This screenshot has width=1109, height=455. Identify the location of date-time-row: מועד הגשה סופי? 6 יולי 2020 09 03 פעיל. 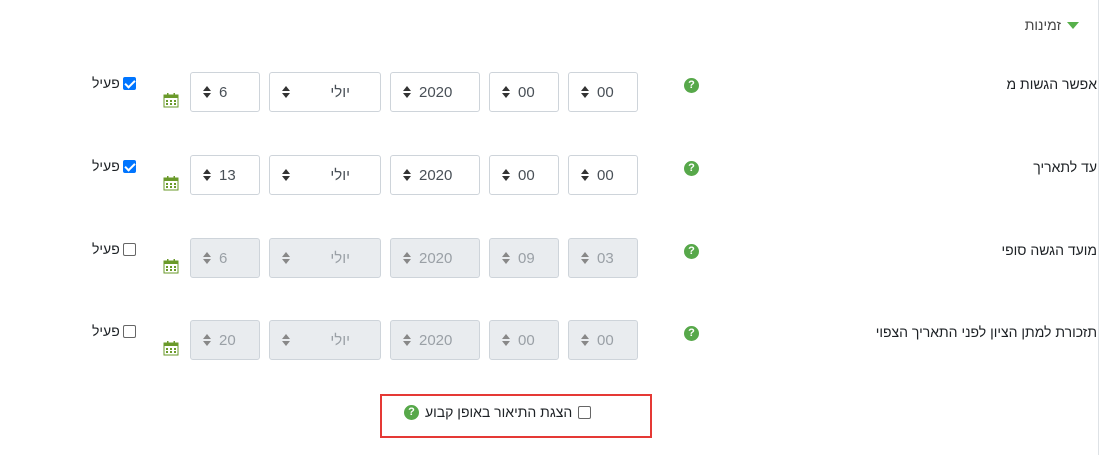
(554, 268).